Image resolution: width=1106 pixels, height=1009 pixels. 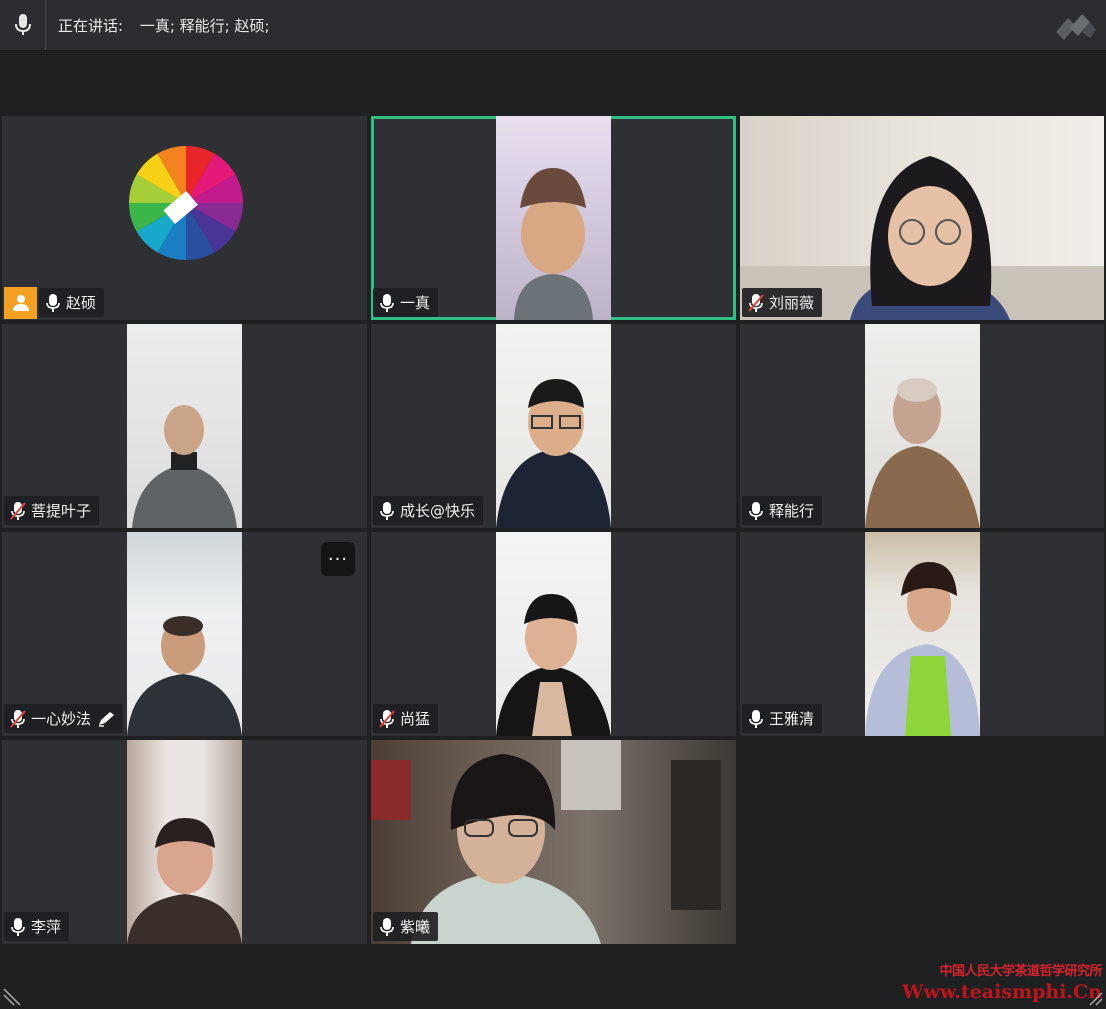 I want to click on participant-label: 王雅清, so click(x=782, y=718).